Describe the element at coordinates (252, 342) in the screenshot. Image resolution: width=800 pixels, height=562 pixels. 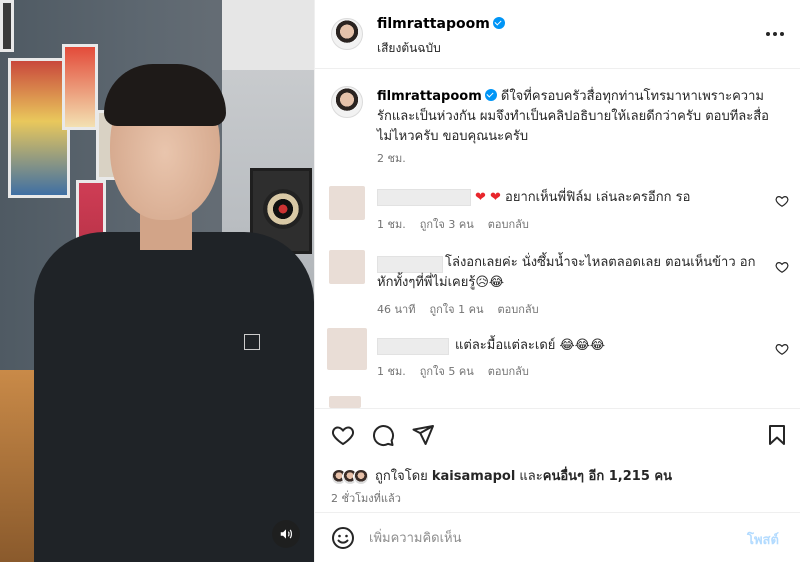
I see `shirt-logo` at that location.